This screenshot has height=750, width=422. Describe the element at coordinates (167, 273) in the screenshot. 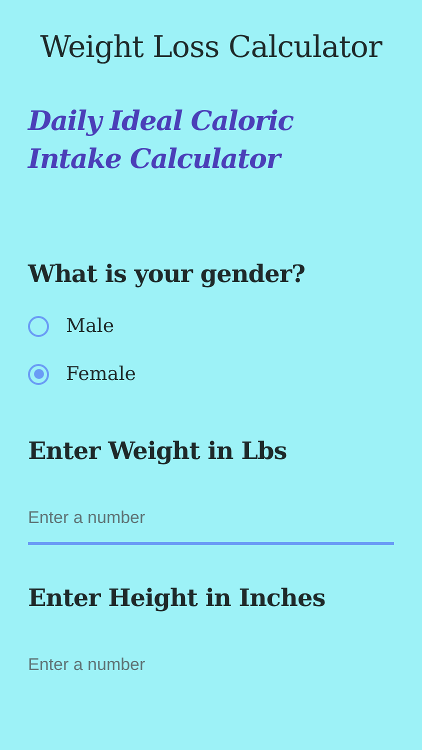

I see `gender-question: What is your gender?` at that location.